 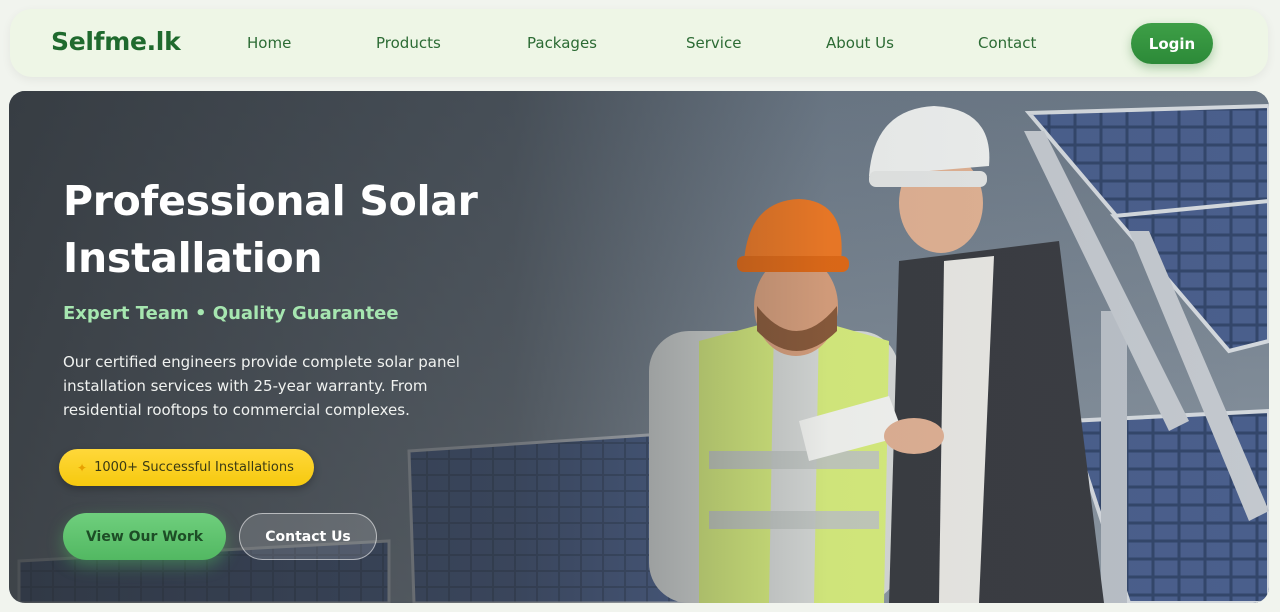 I want to click on nav-link-products: Products, so click(x=408, y=43).